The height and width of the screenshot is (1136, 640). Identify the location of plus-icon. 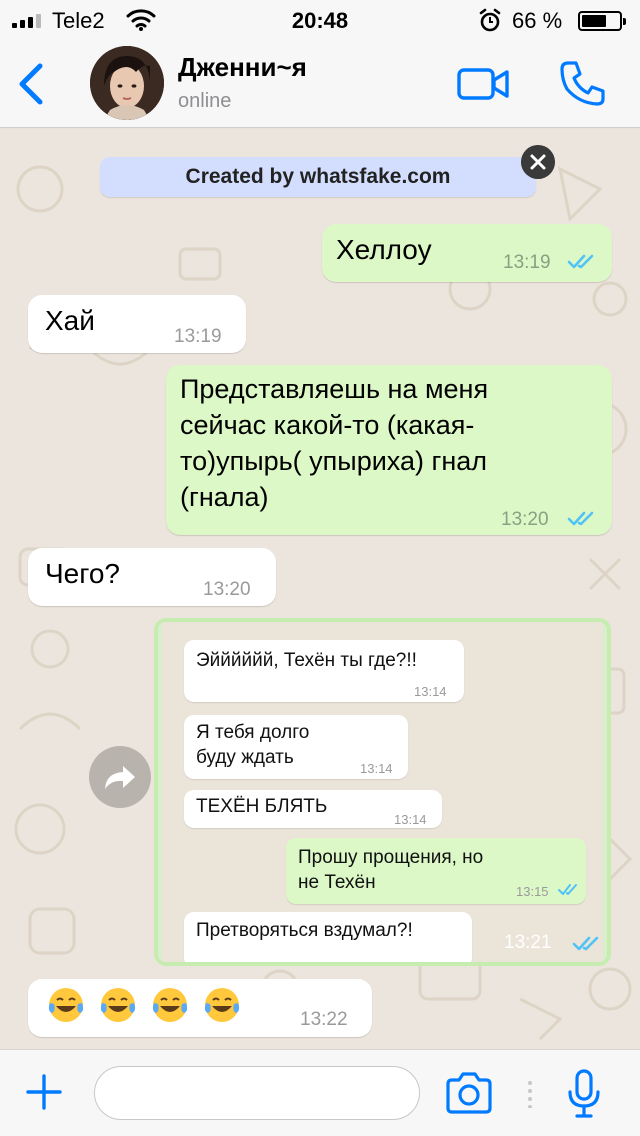
(44, 1092).